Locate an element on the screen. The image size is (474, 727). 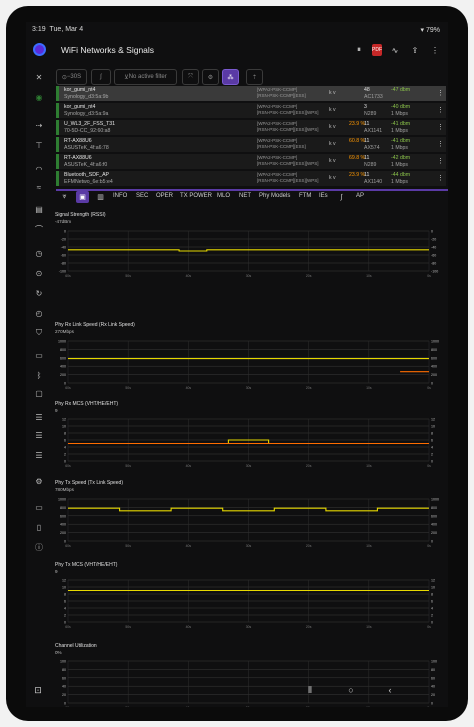
pause-icon: ⏸ is located at coordinates (359, 50).